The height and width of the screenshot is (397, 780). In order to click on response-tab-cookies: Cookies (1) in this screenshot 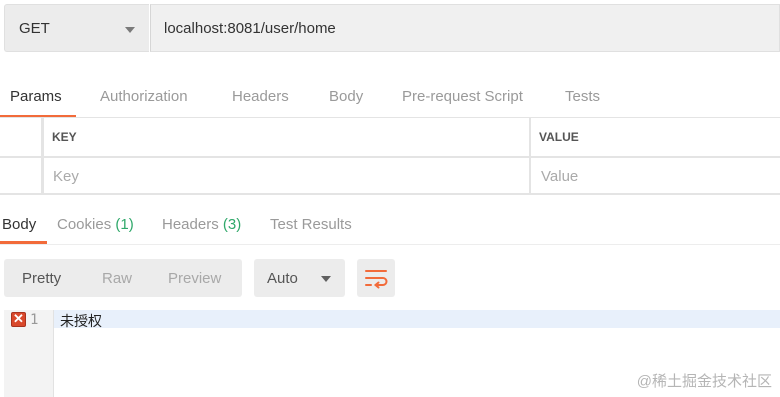, I will do `click(95, 224)`.